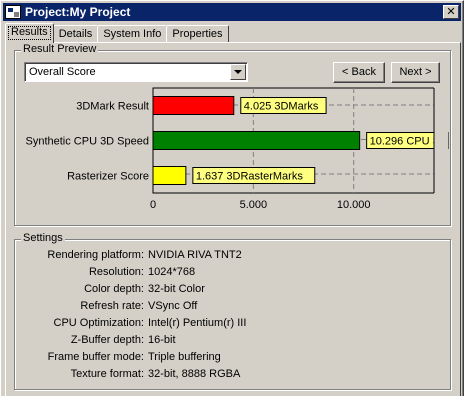  Describe the element at coordinates (153, 205) in the screenshot. I see `x-tick-label: 0` at that location.